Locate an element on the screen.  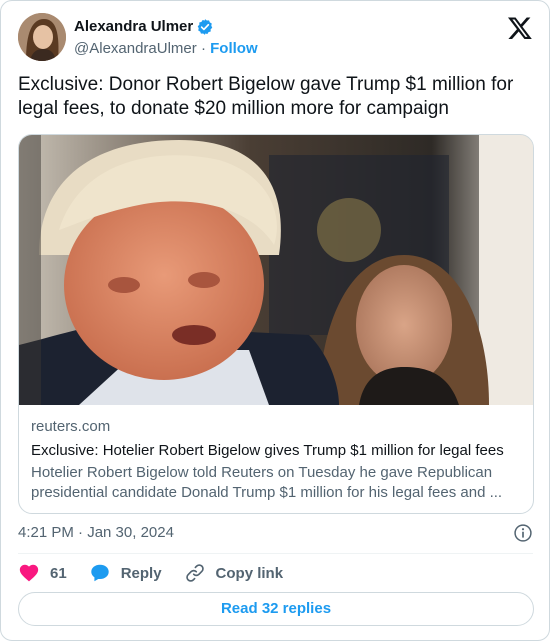
like-count: 61 is located at coordinates (58, 573).